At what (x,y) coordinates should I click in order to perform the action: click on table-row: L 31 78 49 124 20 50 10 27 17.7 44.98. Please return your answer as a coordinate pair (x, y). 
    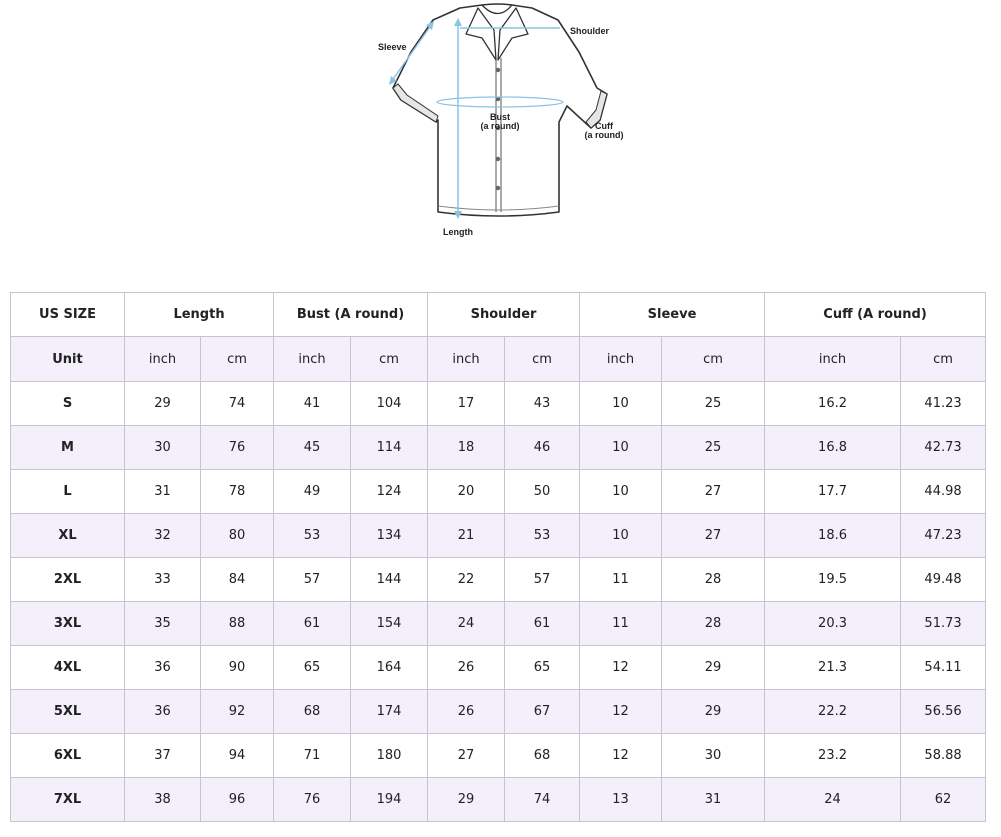
    Looking at the image, I should click on (498, 491).